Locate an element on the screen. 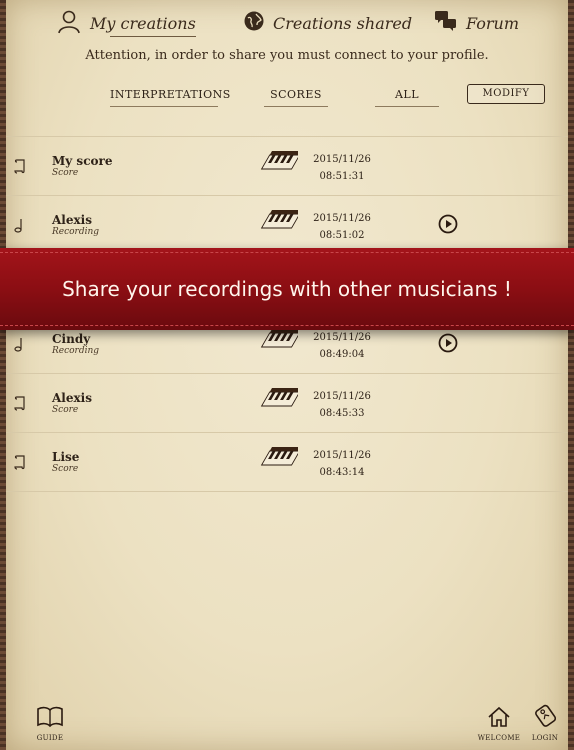 This screenshot has width=574, height=750. welcome-label: WELCOME is located at coordinates (499, 738).